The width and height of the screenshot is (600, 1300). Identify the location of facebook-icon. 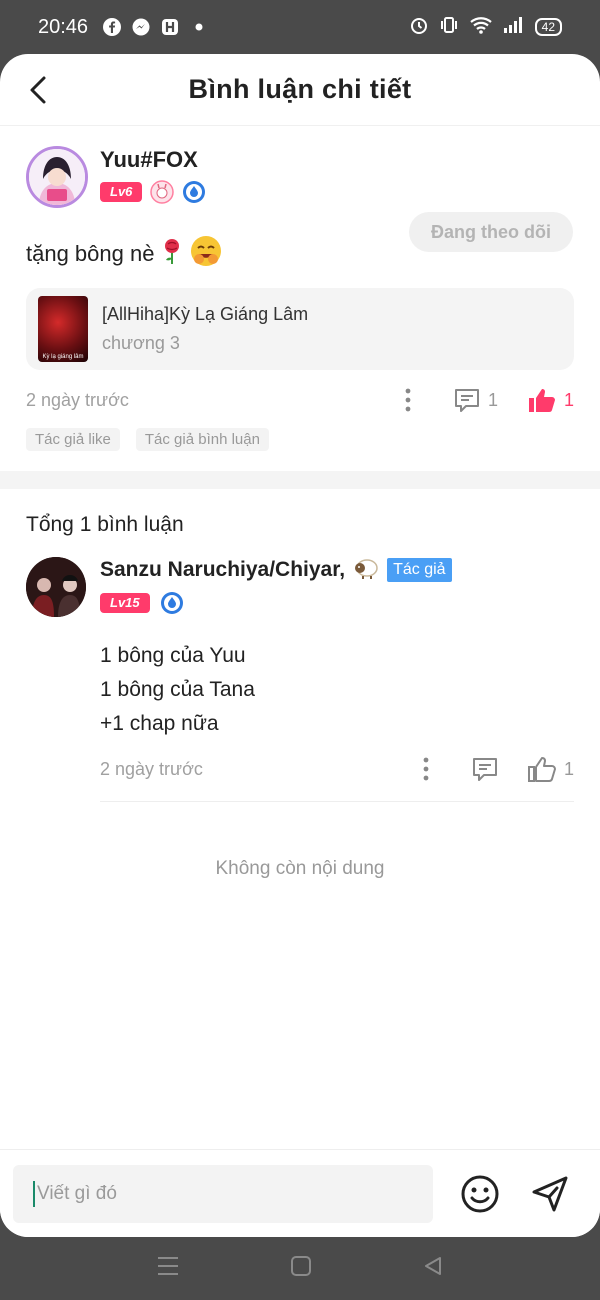
(112, 27).